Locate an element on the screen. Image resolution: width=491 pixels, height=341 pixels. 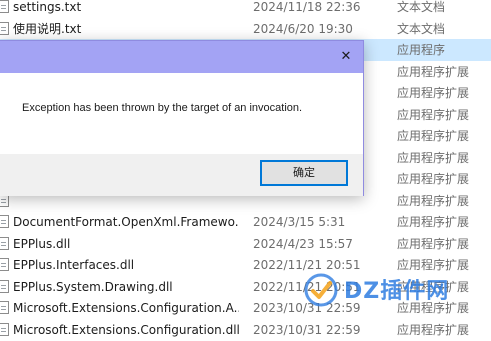
watermark-text: DZ插件网 is located at coordinates (397, 291).